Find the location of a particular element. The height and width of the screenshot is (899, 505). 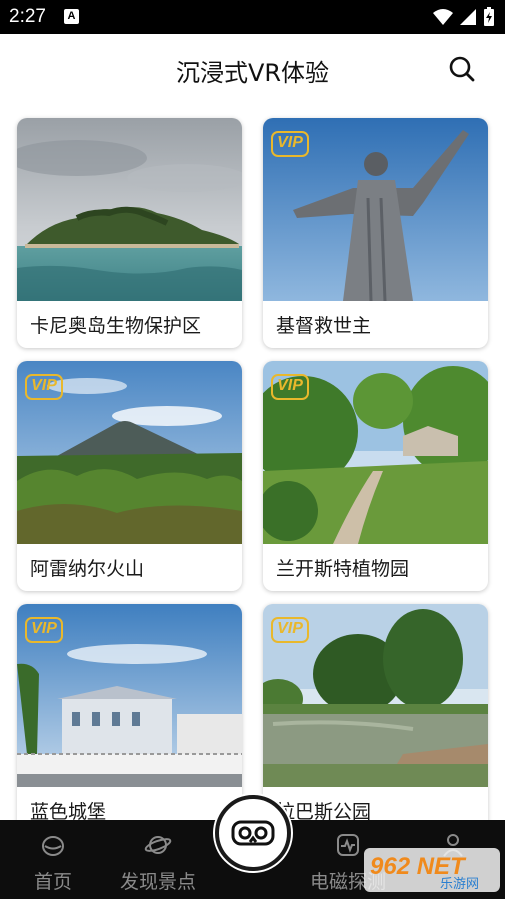

scenic-card-lankester-garden: VIP 兰开斯特植物园 is located at coordinates (375, 476).